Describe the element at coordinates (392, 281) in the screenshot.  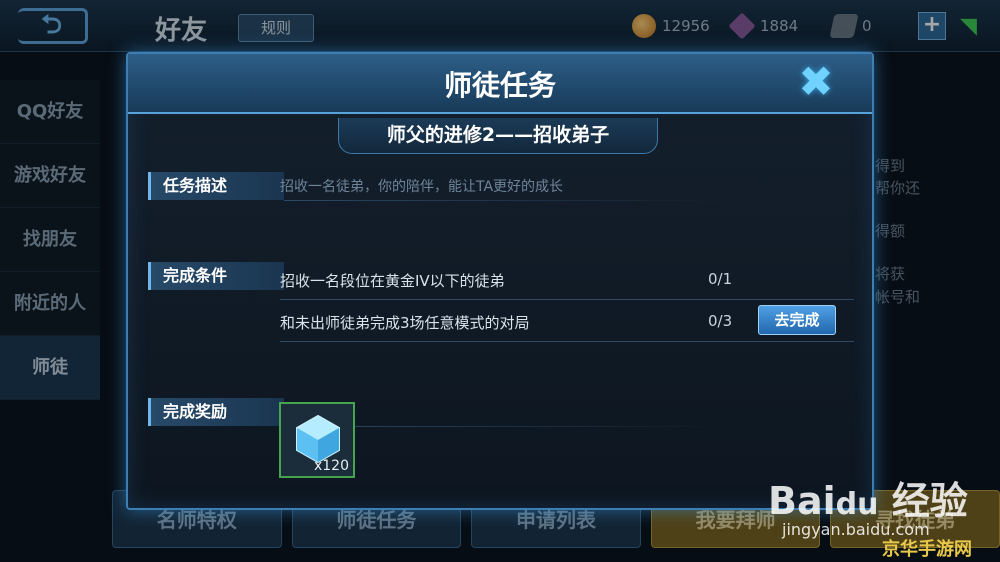
I see `condition-text: 招收一名段位在黄金IV以下的徒弟` at that location.